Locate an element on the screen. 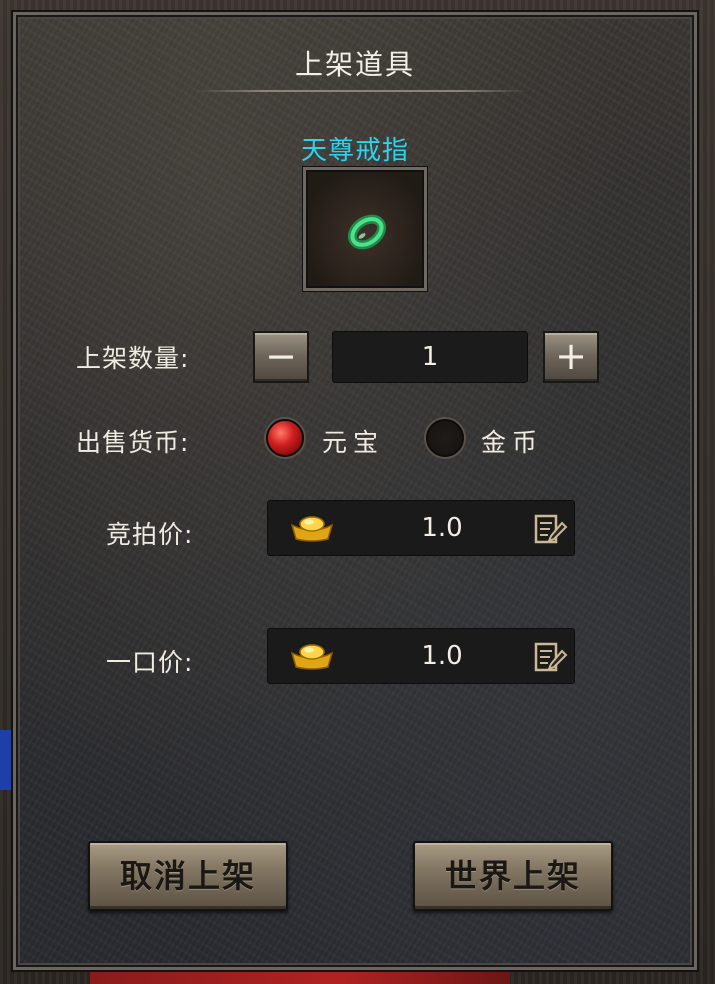 The image size is (715, 984). auction-price-value: 1.0 is located at coordinates (442, 528).